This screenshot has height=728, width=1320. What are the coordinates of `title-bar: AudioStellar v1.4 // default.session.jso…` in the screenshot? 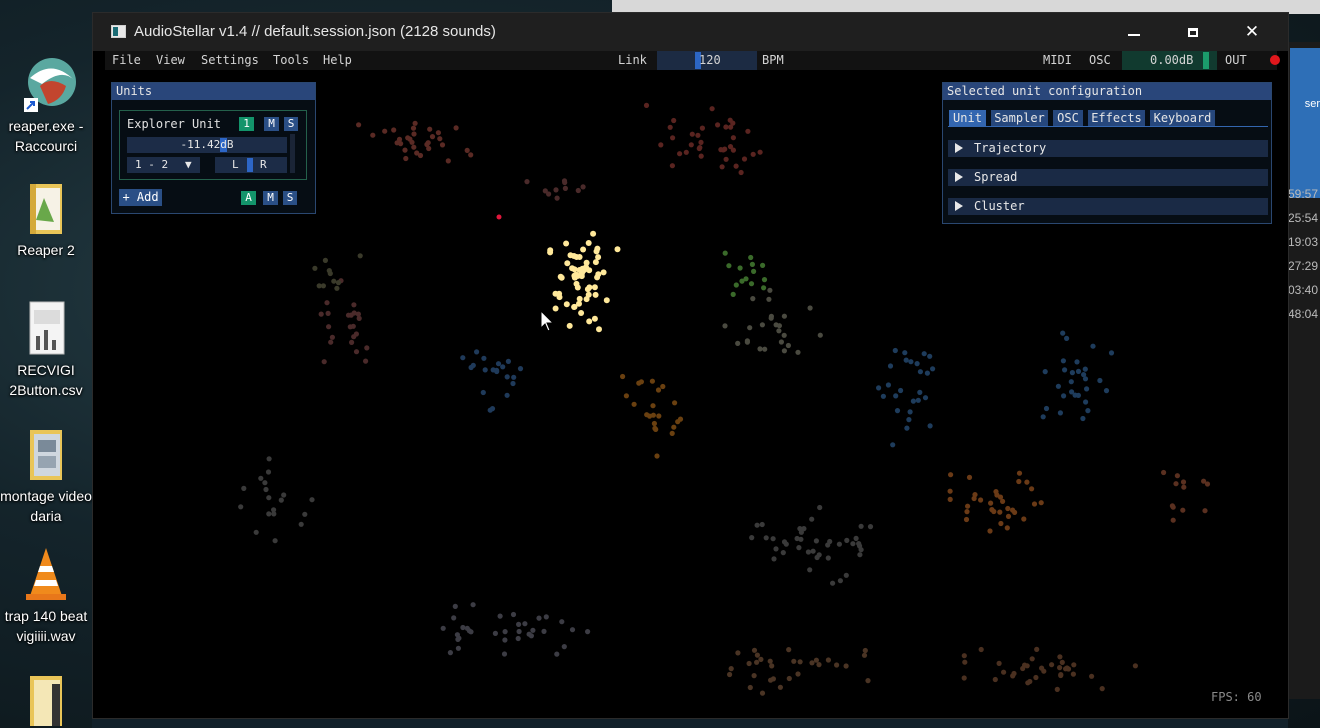 It's located at (690, 32).